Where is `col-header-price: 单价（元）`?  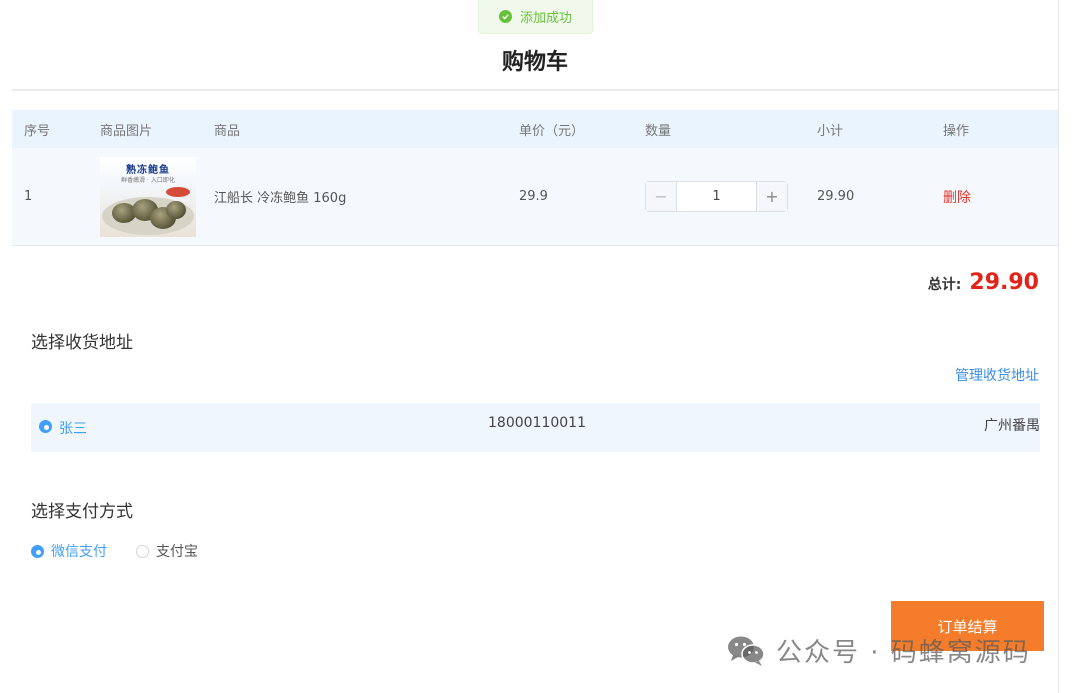 col-header-price: 单价（元） is located at coordinates (552, 131).